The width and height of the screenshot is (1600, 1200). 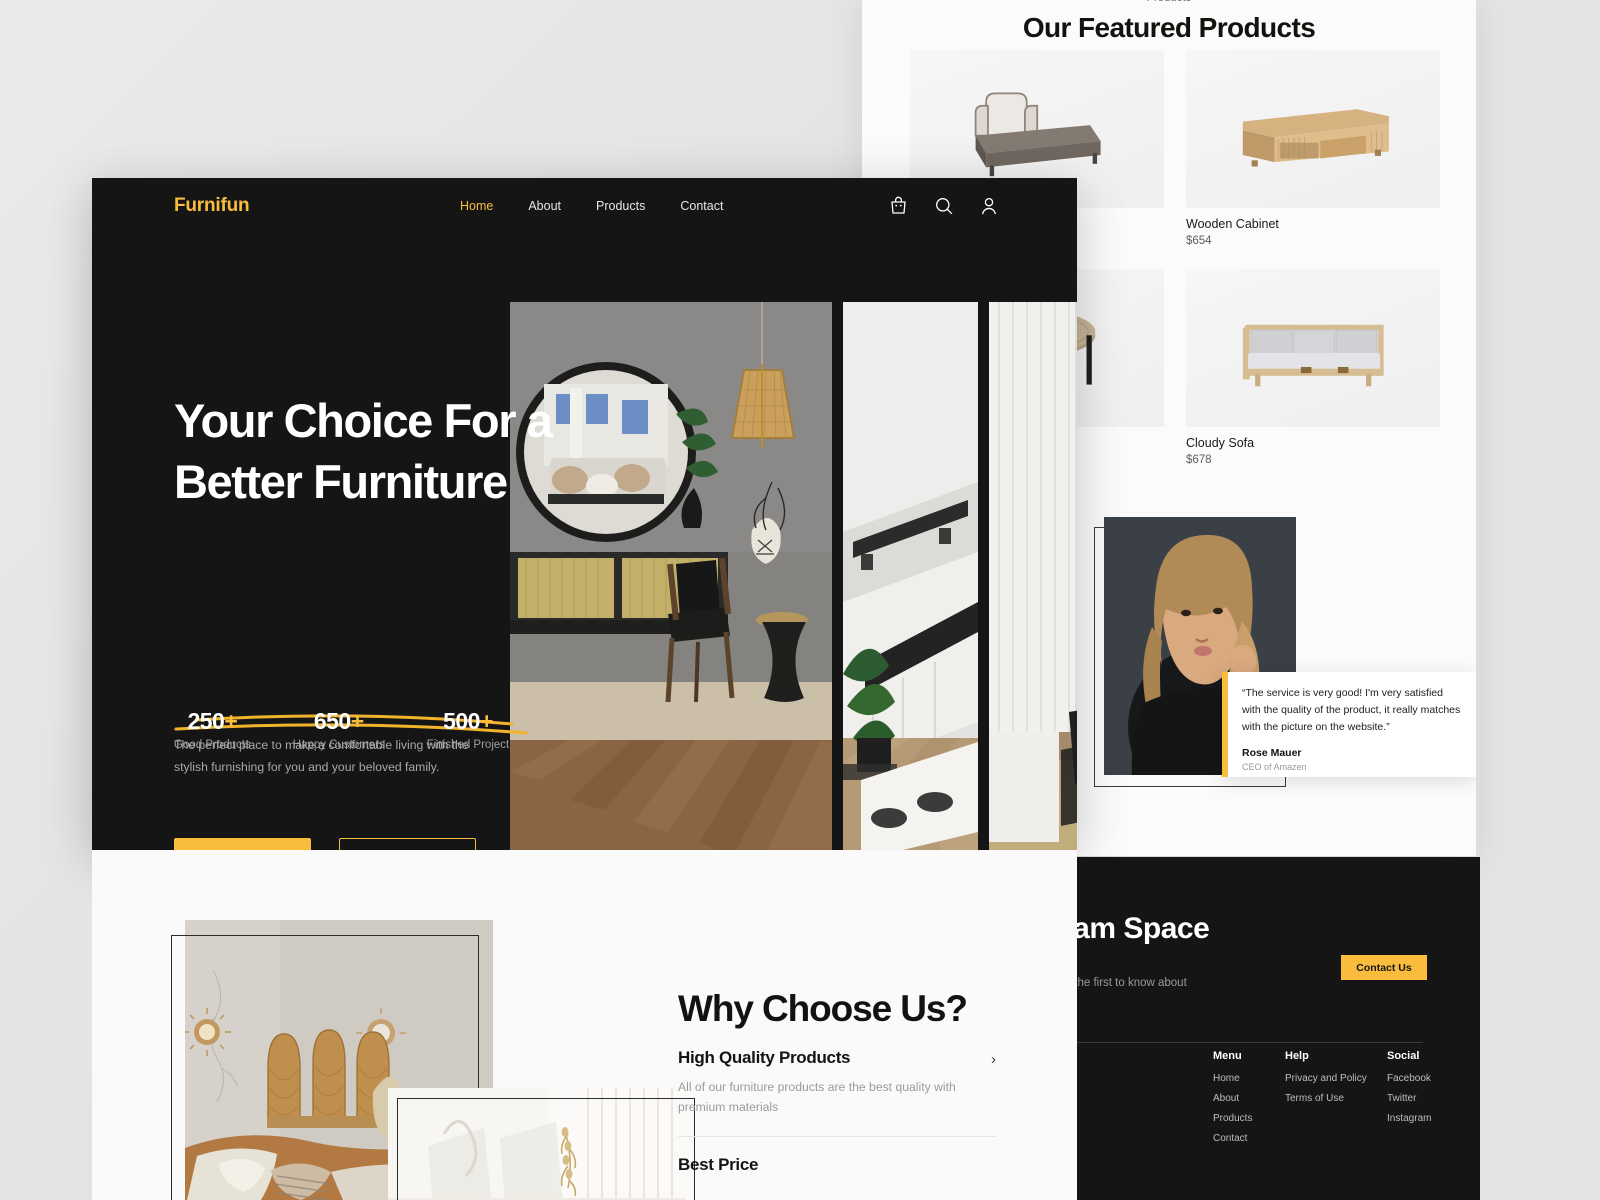 I want to click on brand-logo: Furnifun, so click(x=212, y=206).